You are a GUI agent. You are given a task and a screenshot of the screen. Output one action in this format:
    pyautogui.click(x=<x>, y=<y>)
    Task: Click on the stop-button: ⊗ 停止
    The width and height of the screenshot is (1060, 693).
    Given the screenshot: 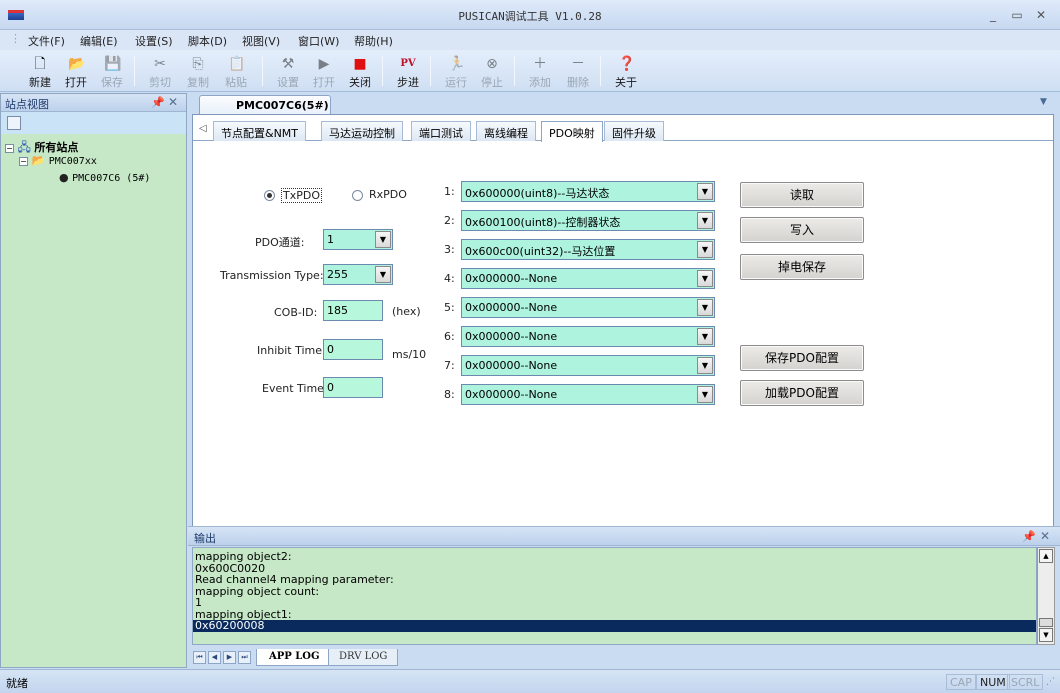 What is the action you would take?
    pyautogui.click(x=492, y=71)
    